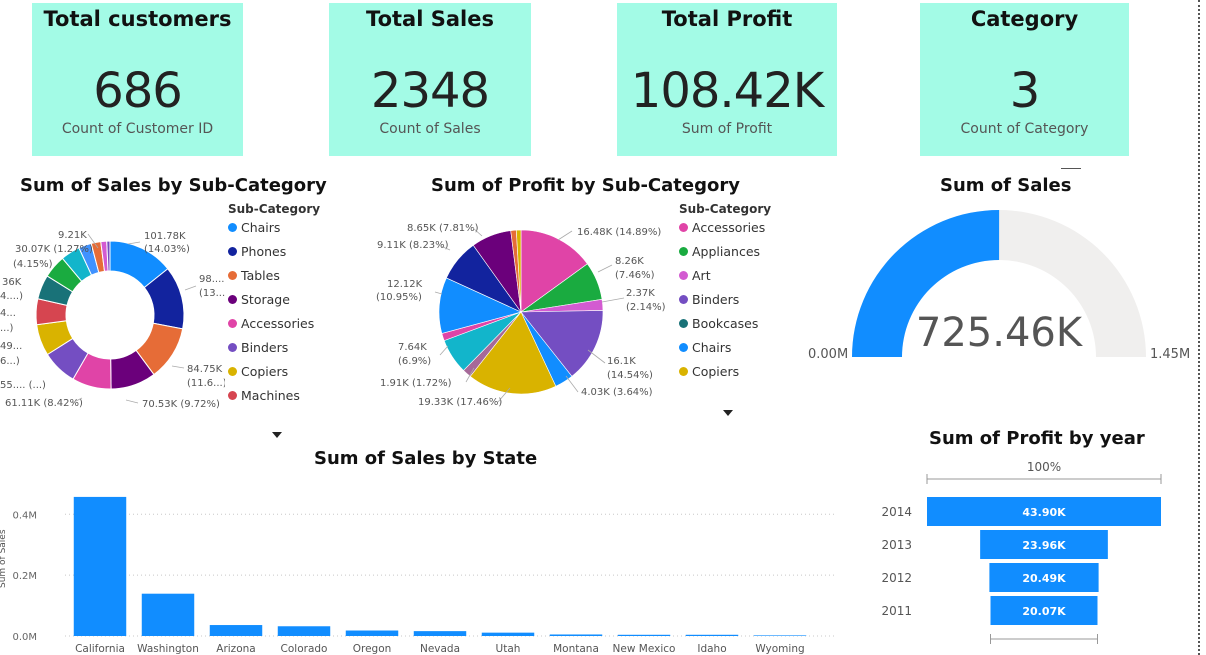 The image size is (1206, 655). Describe the element at coordinates (711, 649) in the screenshot. I see `x-tick-label: Idaho` at that location.